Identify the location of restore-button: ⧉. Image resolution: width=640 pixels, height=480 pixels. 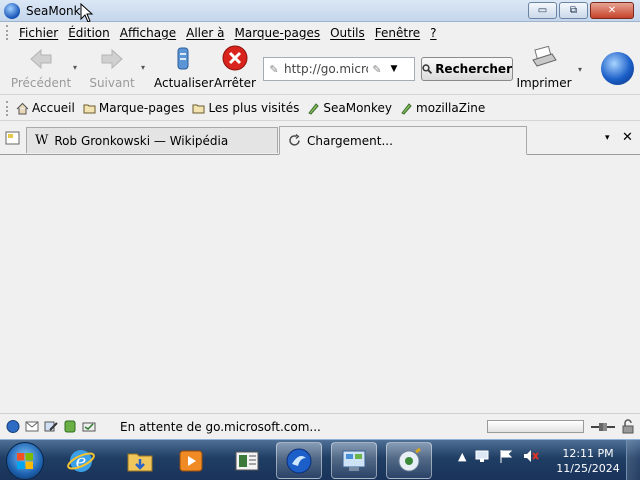
(573, 10).